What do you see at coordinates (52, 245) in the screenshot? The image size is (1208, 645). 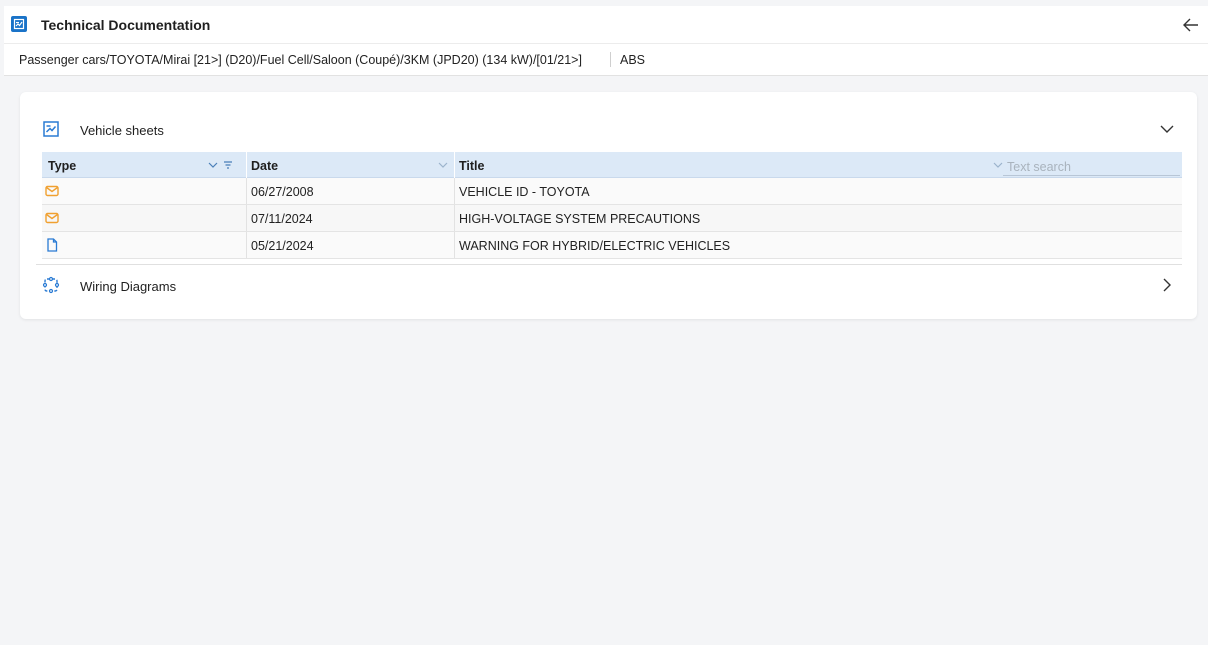 I see `document-icon` at bounding box center [52, 245].